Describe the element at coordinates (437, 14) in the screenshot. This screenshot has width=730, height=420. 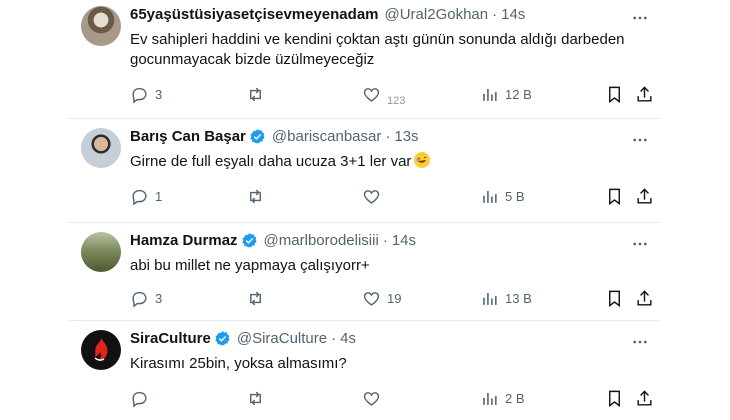
I see `author-handle: @Ural2Gokhan` at that location.